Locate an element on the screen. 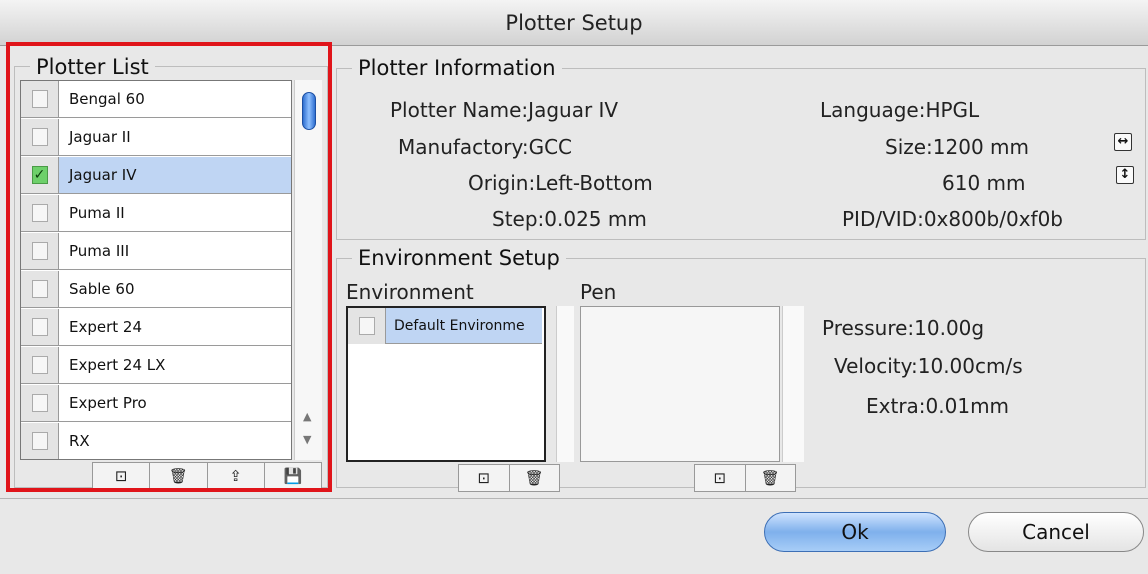  delete-pen-button: 🗑 is located at coordinates (771, 478).